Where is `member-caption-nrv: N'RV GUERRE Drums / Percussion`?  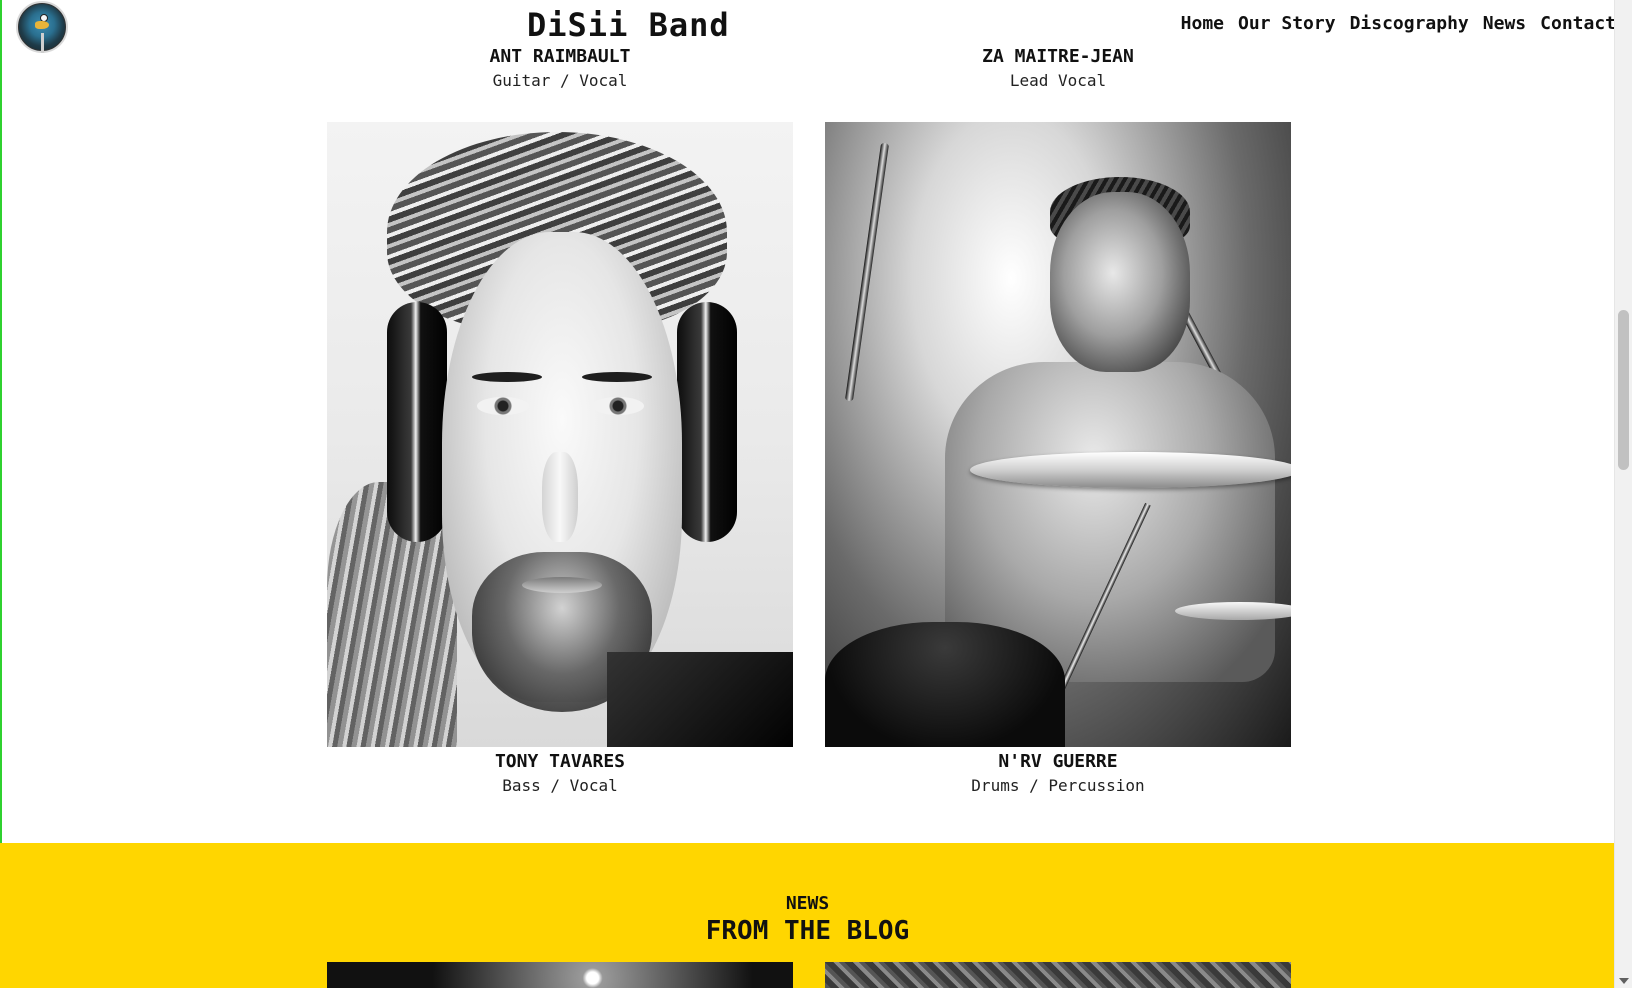 member-caption-nrv: N'RV GUERRE Drums / Percussion is located at coordinates (1058, 773).